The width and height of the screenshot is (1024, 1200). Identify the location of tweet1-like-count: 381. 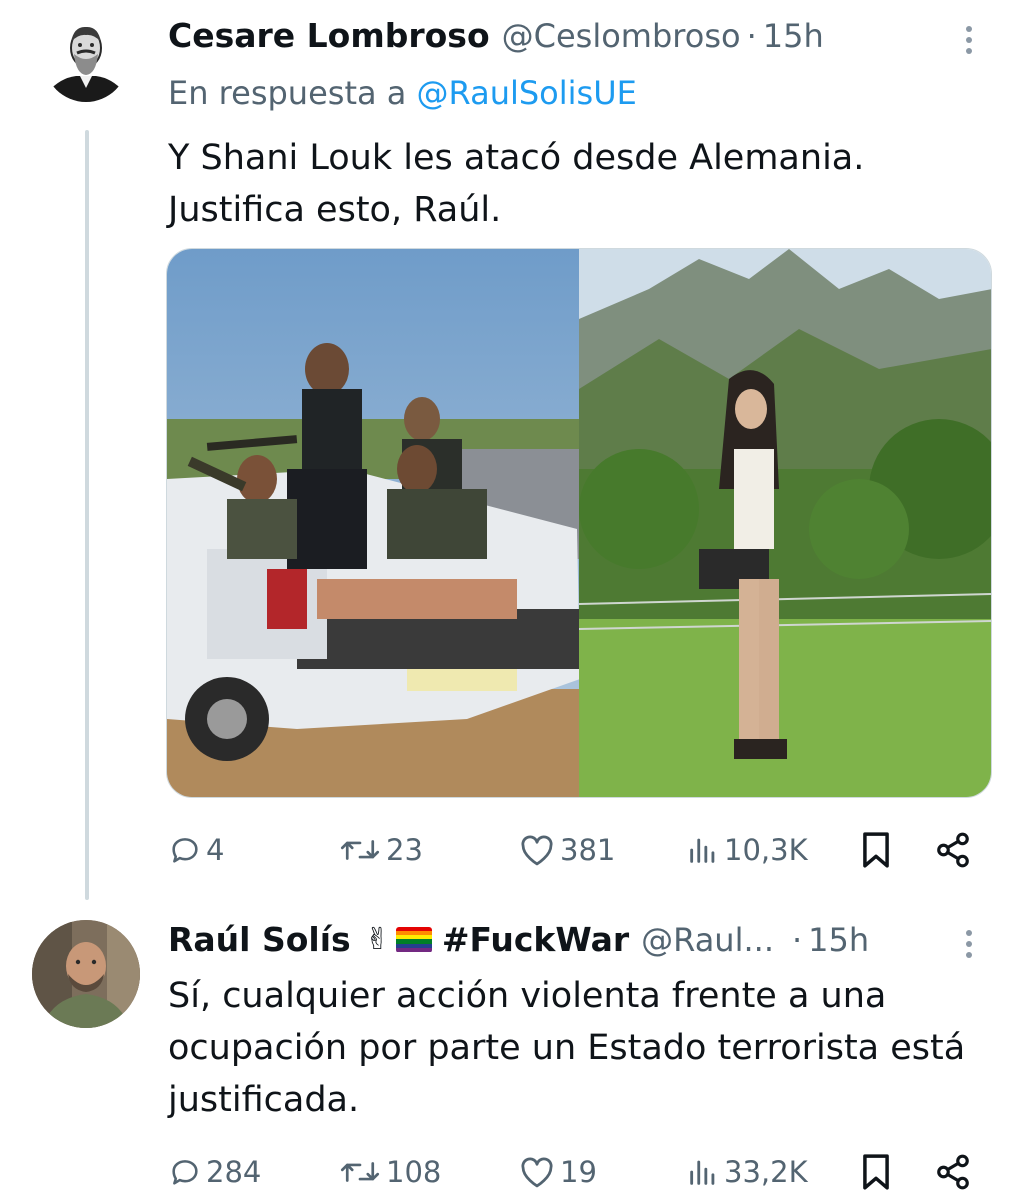
(588, 850).